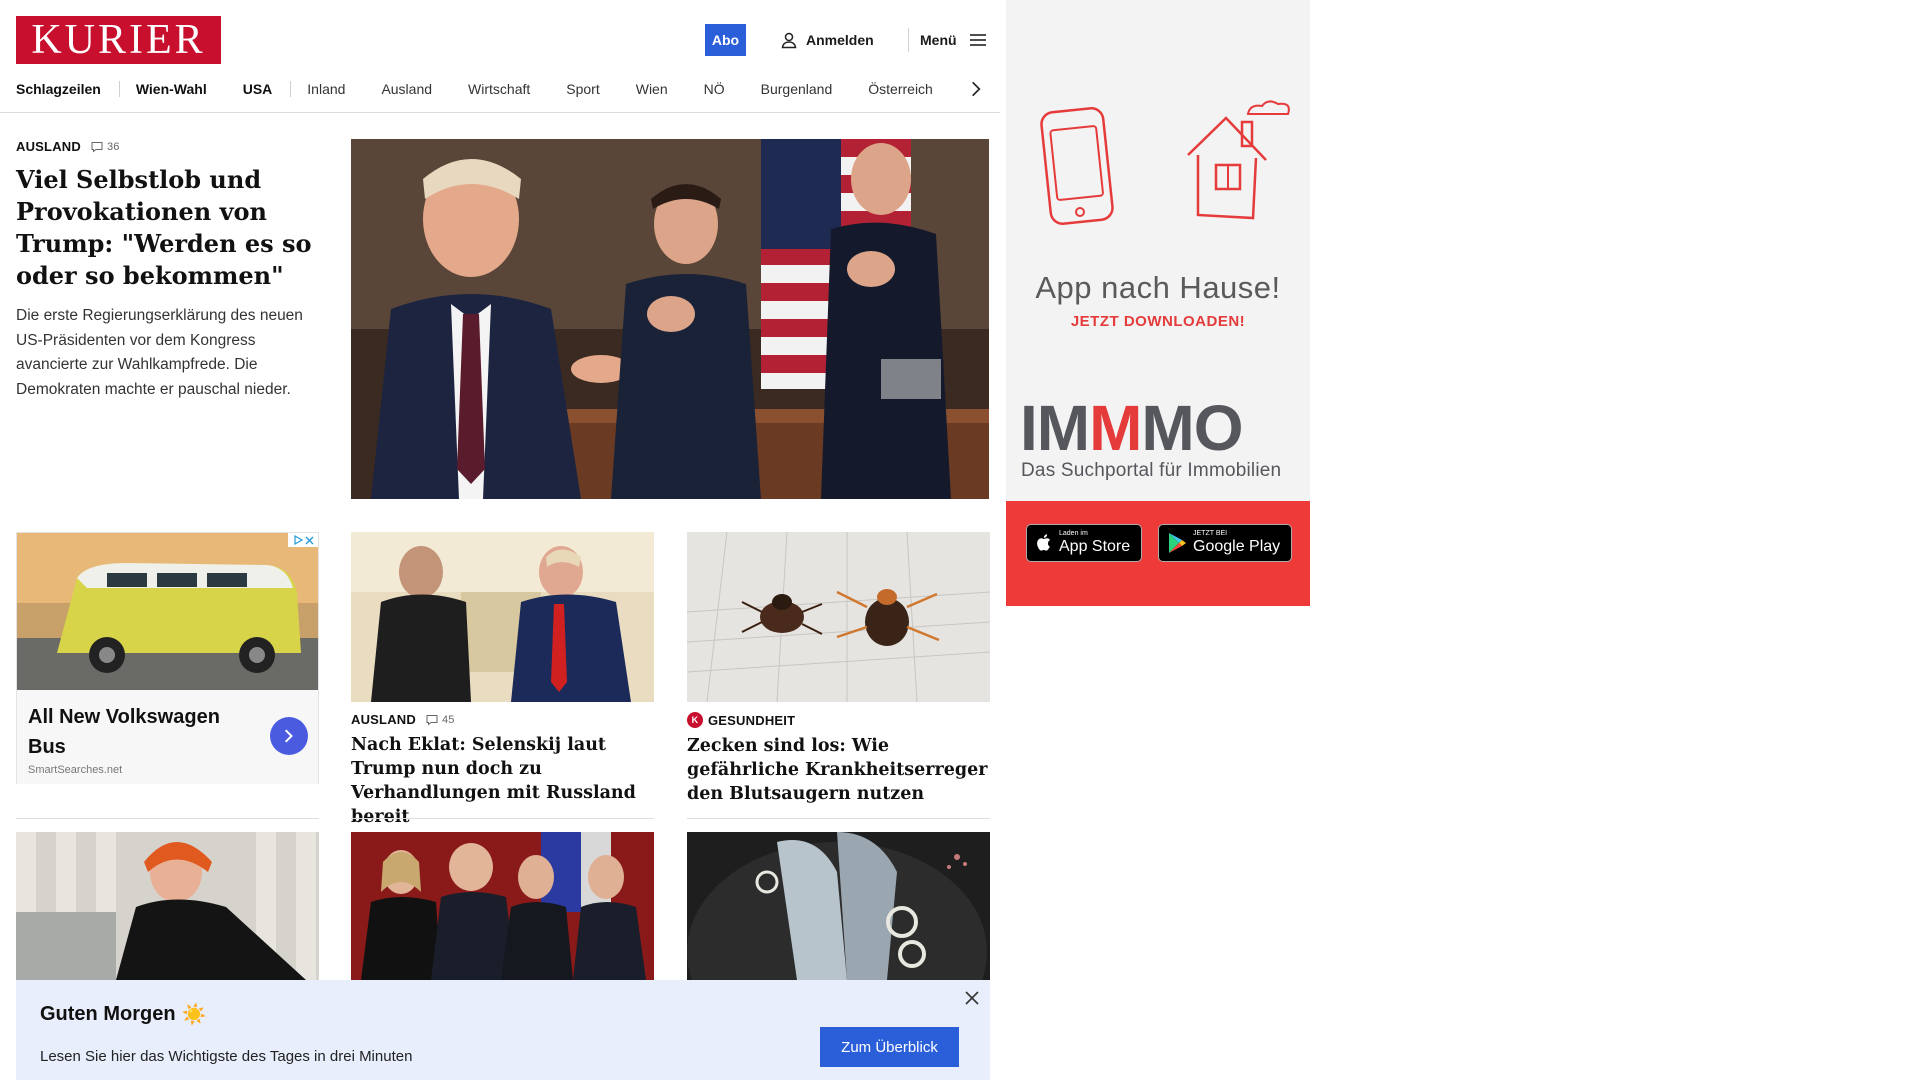 The image size is (1920, 1080). I want to click on article-category: GESUNDHEIT, so click(752, 720).